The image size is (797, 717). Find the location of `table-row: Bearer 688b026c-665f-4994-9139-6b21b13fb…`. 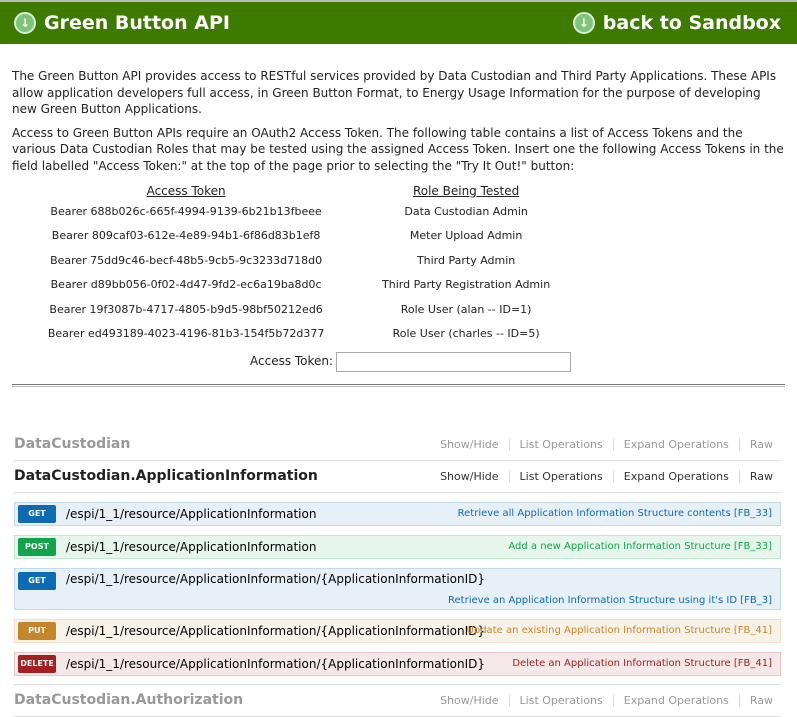

table-row: Bearer 688b026c-665f-4994-9139-6b21b13fb… is located at coordinates (292, 212).